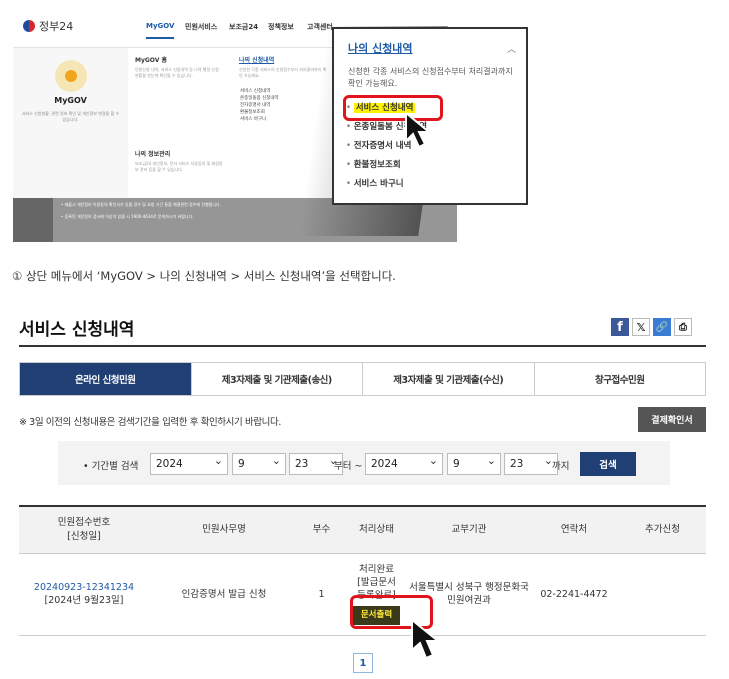 The image size is (729, 679). What do you see at coordinates (574, 594) in the screenshot?
I see `cell-phone: 02-2241-4472` at bounding box center [574, 594].